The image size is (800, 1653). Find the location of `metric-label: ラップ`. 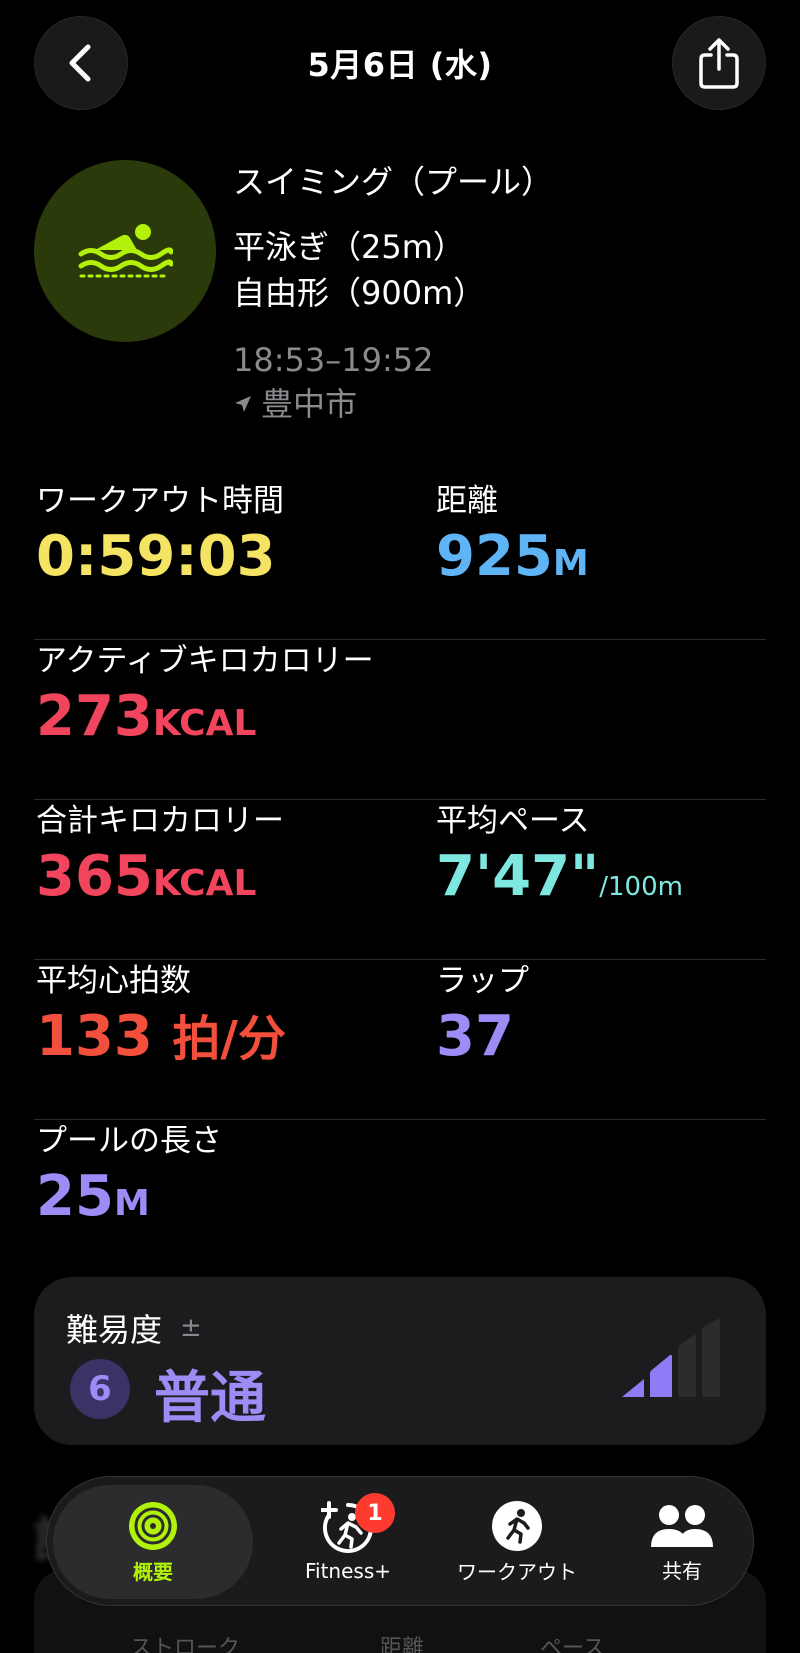

metric-label: ラップ is located at coordinates (482, 981).